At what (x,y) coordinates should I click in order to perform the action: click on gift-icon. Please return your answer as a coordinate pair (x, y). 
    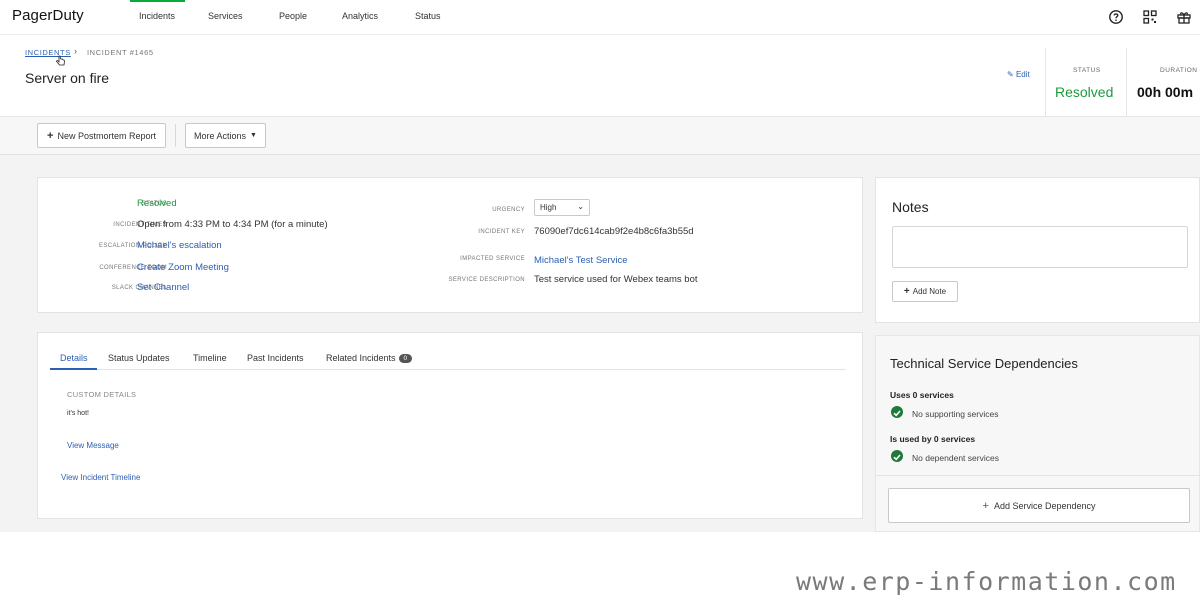
    Looking at the image, I should click on (1184, 17).